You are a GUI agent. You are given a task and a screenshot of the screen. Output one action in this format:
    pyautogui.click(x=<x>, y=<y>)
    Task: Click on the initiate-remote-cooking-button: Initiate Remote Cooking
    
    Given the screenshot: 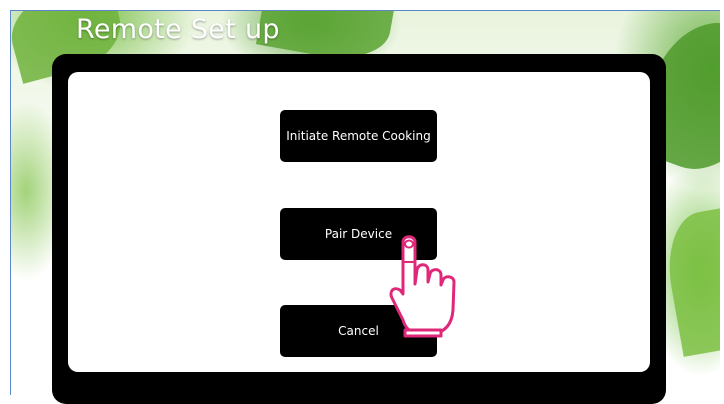 What is the action you would take?
    pyautogui.click(x=358, y=136)
    